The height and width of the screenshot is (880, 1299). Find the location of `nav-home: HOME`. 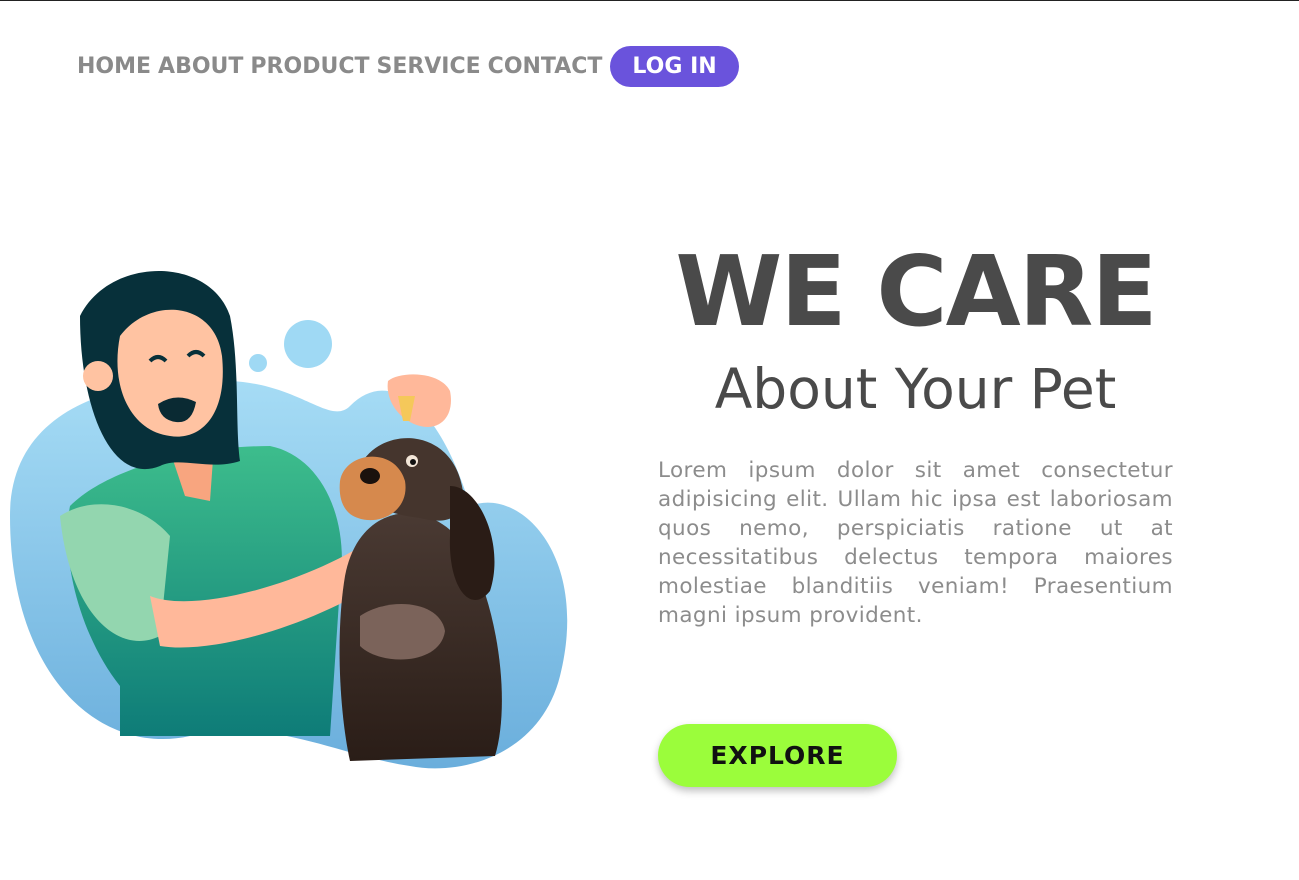

nav-home: HOME is located at coordinates (114, 66).